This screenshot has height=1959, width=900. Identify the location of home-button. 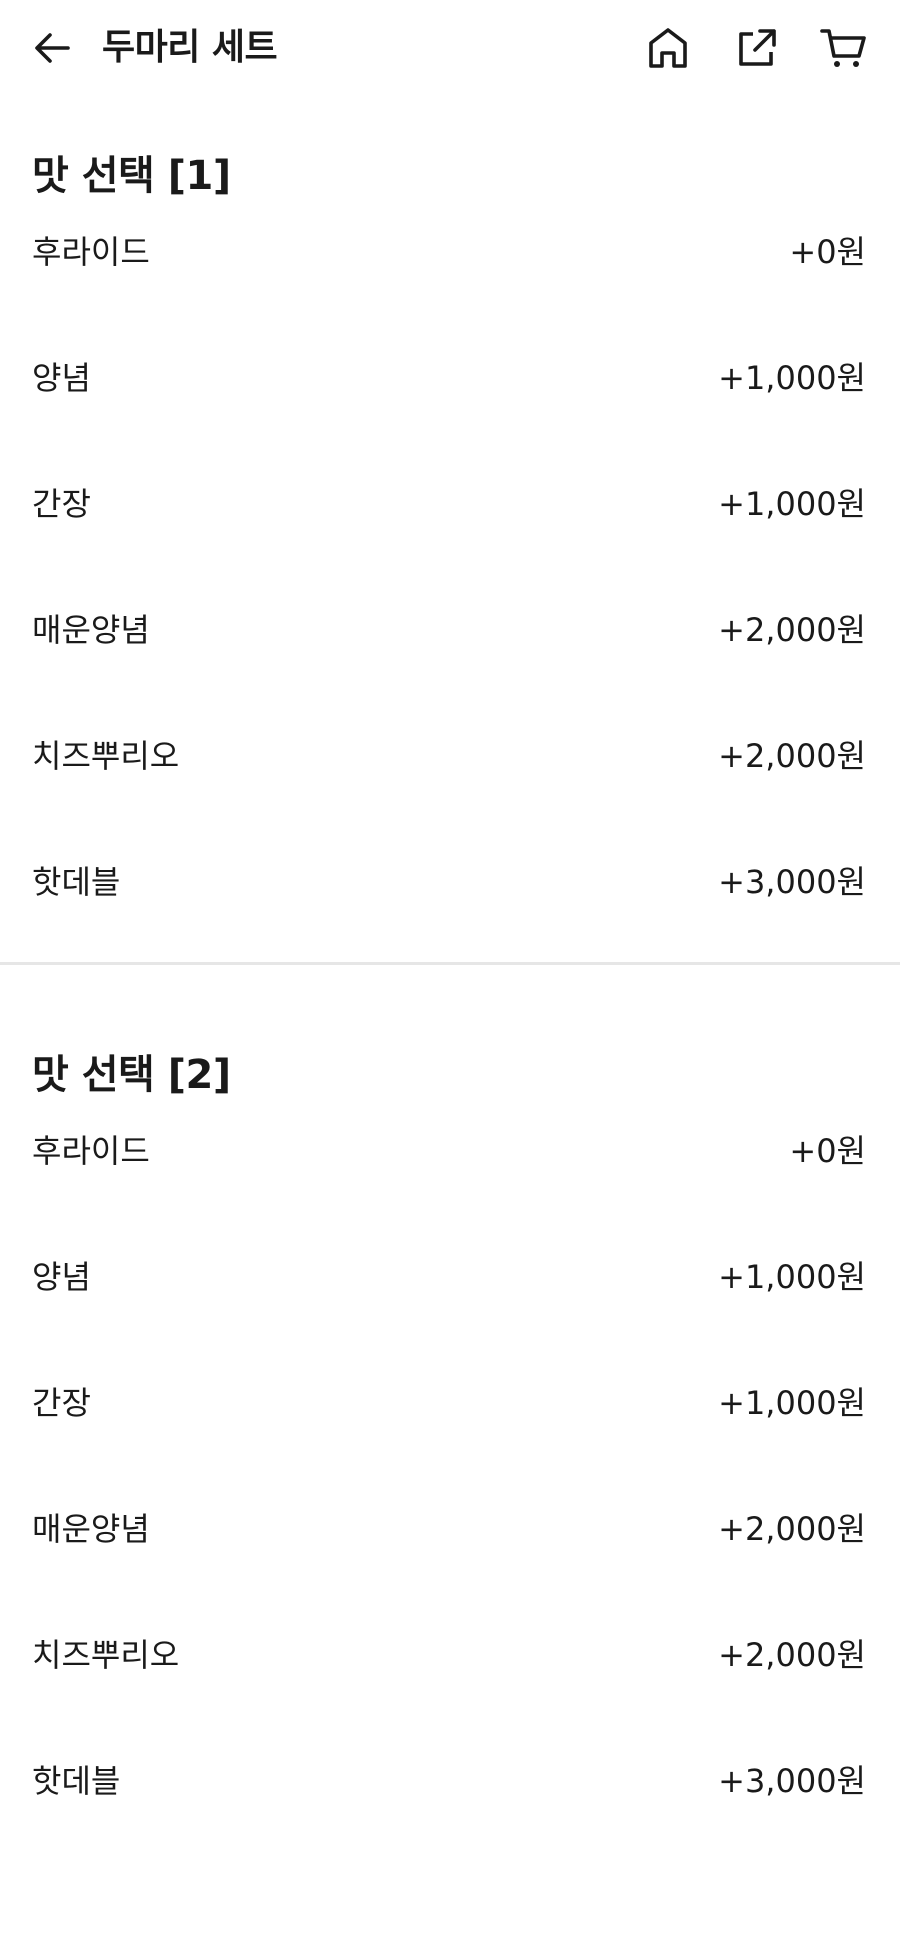
(668, 48).